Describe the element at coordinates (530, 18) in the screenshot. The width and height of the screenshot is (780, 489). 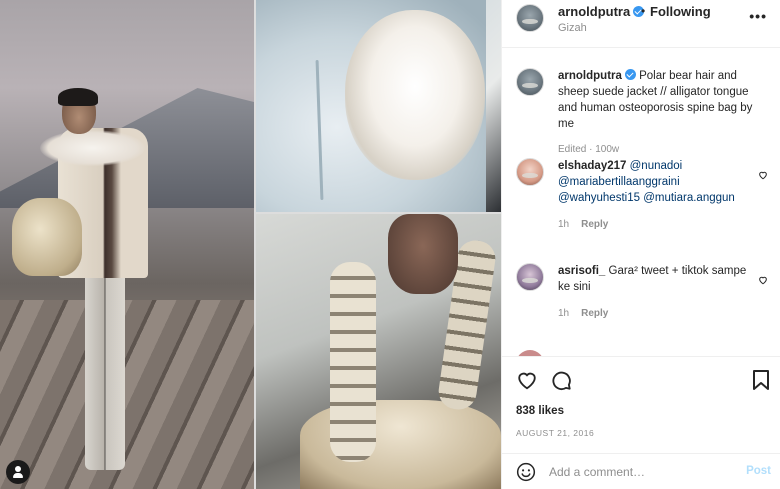
I see `author-avatar` at that location.